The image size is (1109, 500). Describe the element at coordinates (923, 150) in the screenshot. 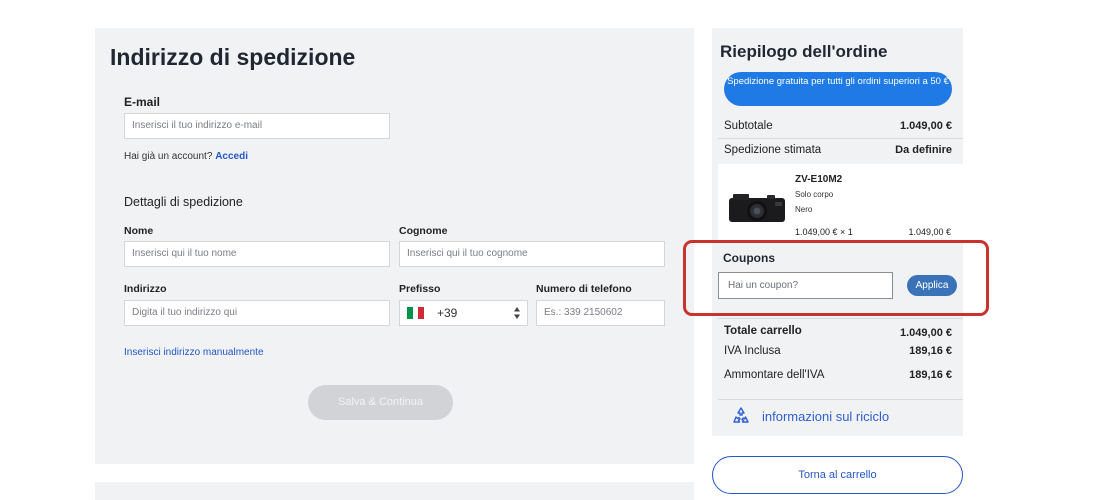

I see `shipping-estimate-value: Da definire` at that location.